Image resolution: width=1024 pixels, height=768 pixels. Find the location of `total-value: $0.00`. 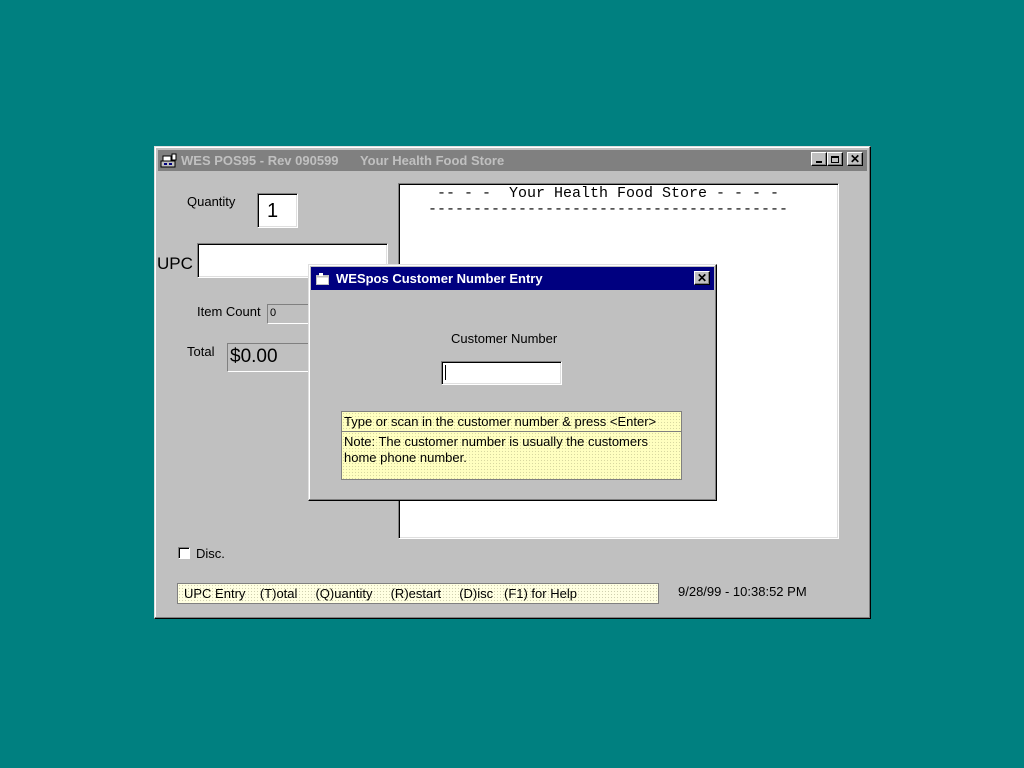

total-value: $0.00 is located at coordinates (254, 356).